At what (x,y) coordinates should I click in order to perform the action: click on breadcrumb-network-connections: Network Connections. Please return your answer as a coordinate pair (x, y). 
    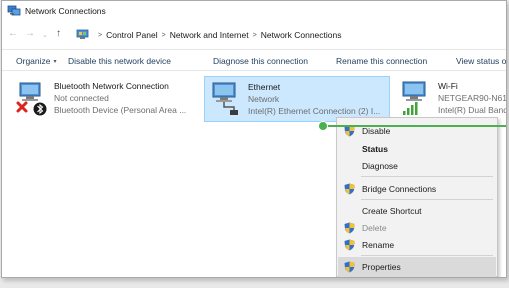
    Looking at the image, I should click on (301, 35).